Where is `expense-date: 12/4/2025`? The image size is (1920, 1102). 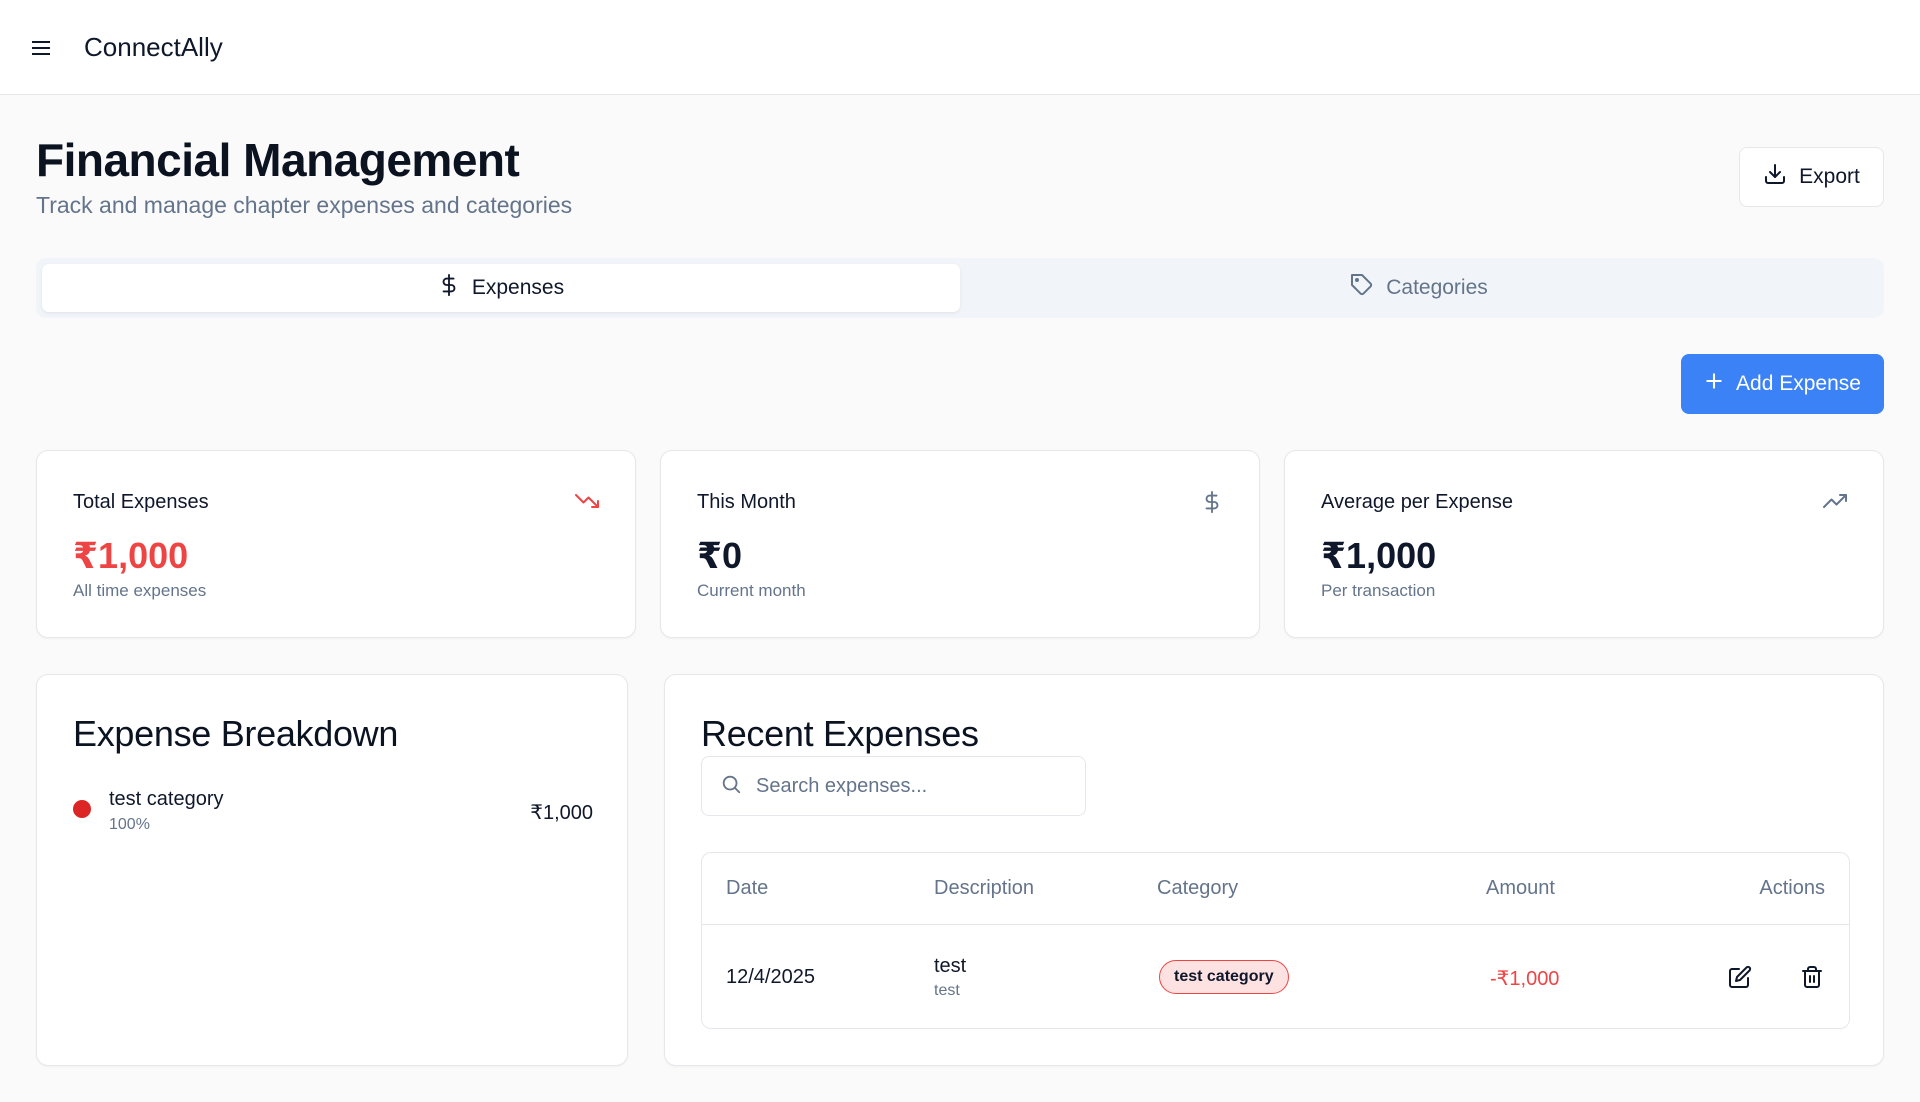
expense-date: 12/4/2025 is located at coordinates (770, 977).